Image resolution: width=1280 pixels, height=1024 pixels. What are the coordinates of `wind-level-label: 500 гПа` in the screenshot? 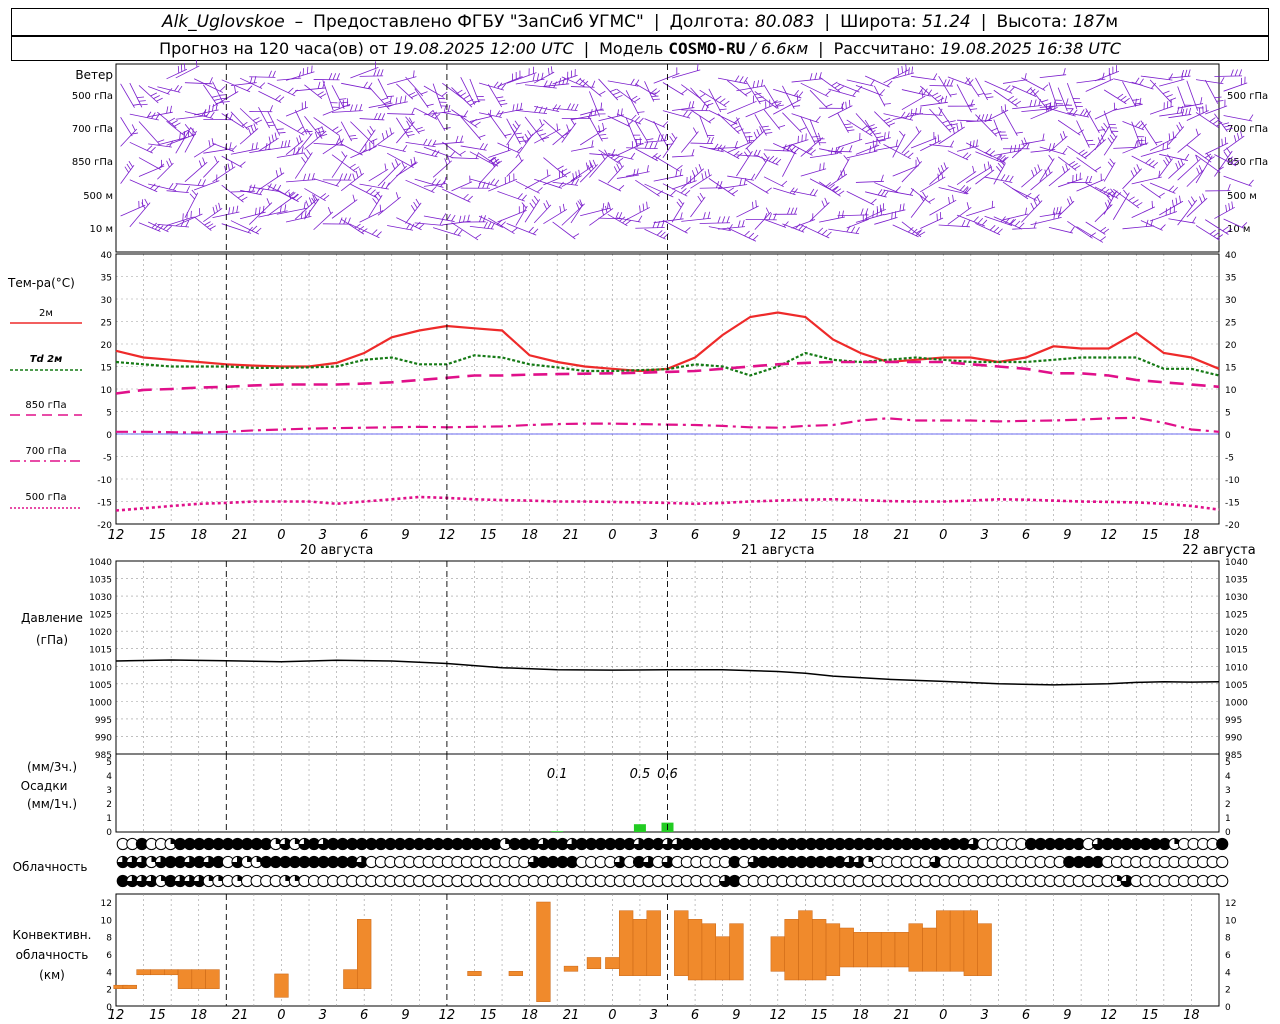 It's located at (92, 96).